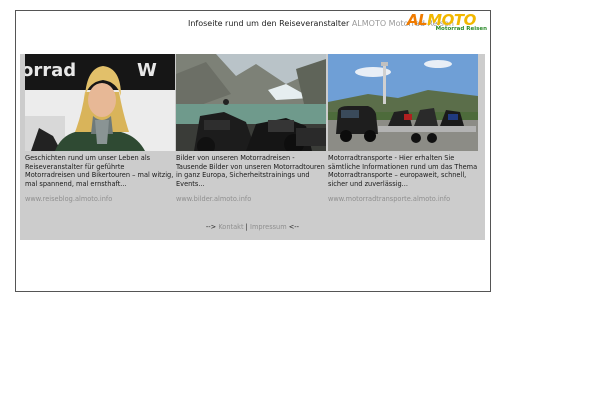 The height and width of the screenshot is (400, 600). I want to click on motorradtransporte-link: www.motorradtransporte.almoto.info, so click(403, 199).